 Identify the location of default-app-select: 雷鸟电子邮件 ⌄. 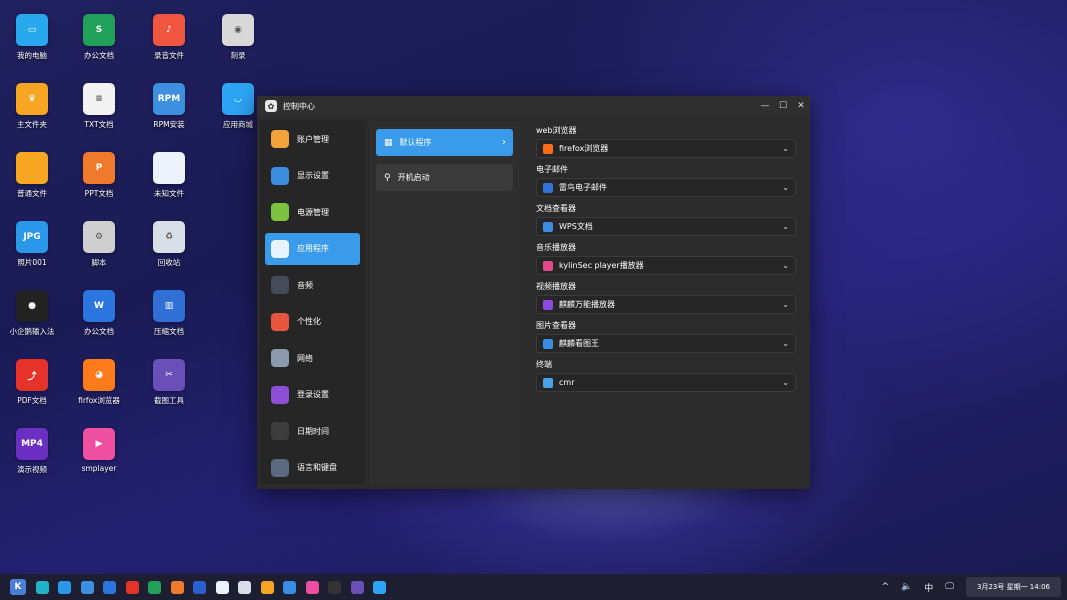
(666, 187).